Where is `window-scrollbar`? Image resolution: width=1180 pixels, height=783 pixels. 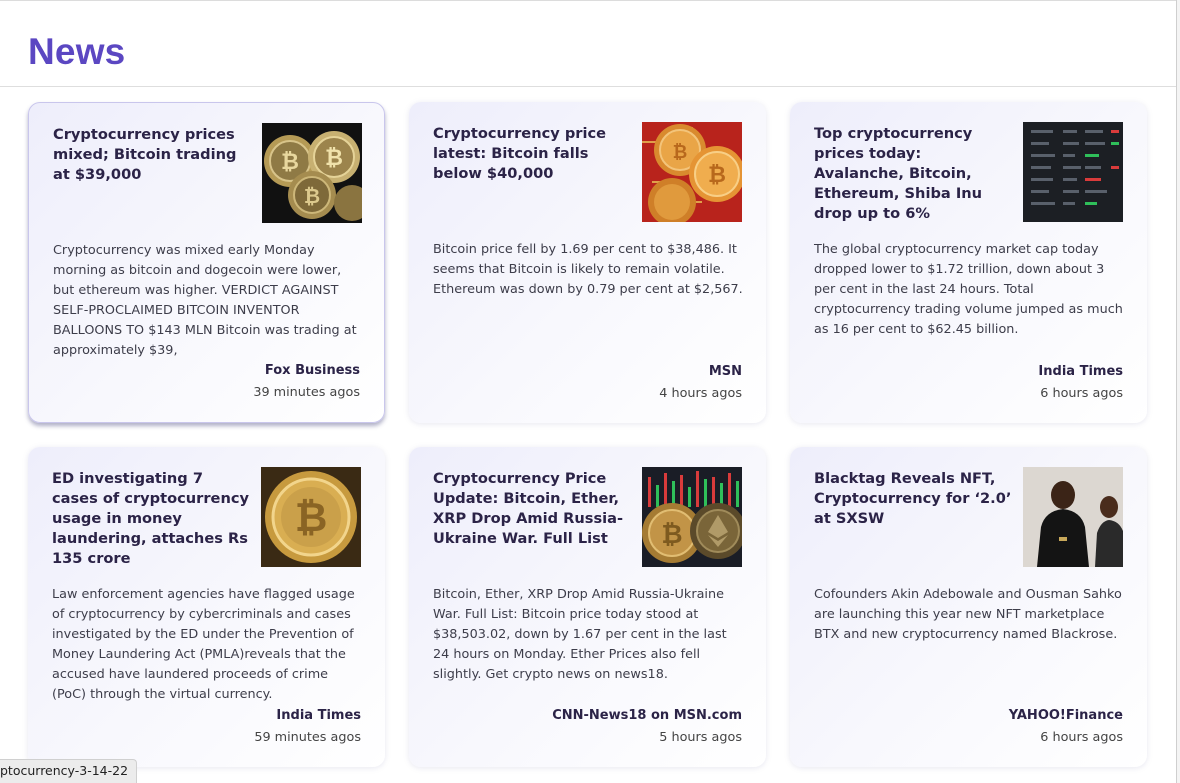 window-scrollbar is located at coordinates (1178, 391).